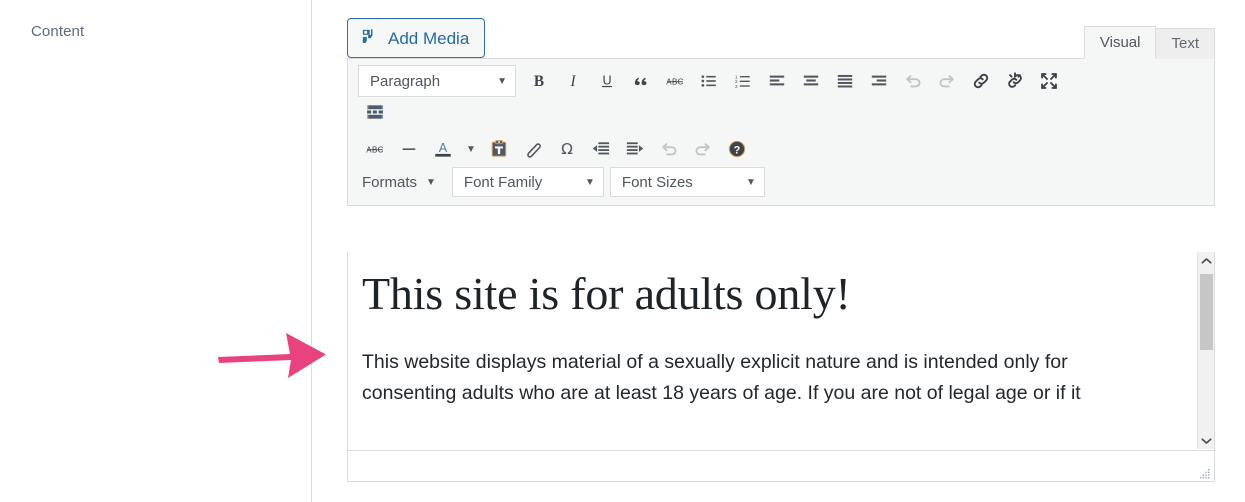 The height and width of the screenshot is (502, 1245). I want to click on column-divider, so click(311, 251).